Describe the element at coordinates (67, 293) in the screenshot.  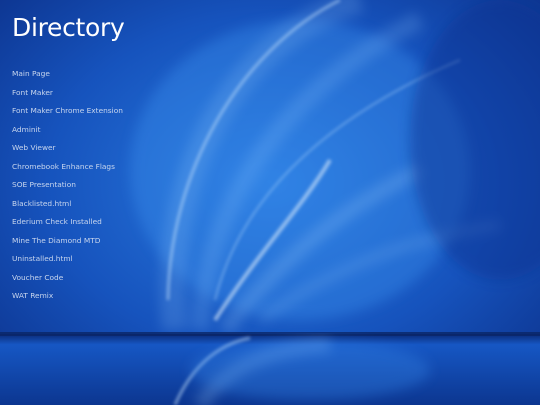
I see `list-item: WAT Remix` at that location.